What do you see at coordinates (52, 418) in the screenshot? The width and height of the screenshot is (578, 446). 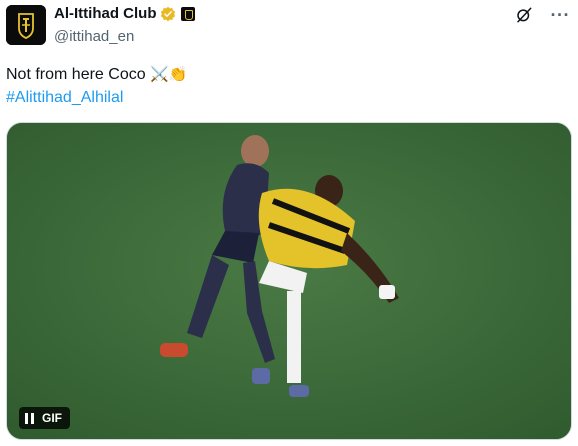 I see `gif-label: GIF` at bounding box center [52, 418].